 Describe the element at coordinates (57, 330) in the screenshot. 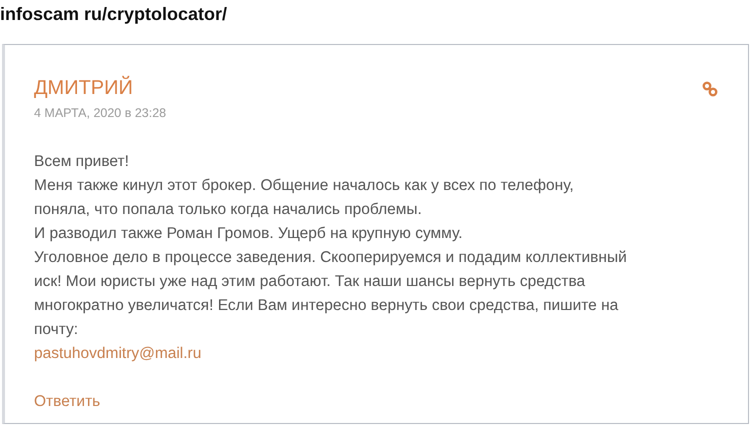

I see `comment-text-line: почту:` at that location.